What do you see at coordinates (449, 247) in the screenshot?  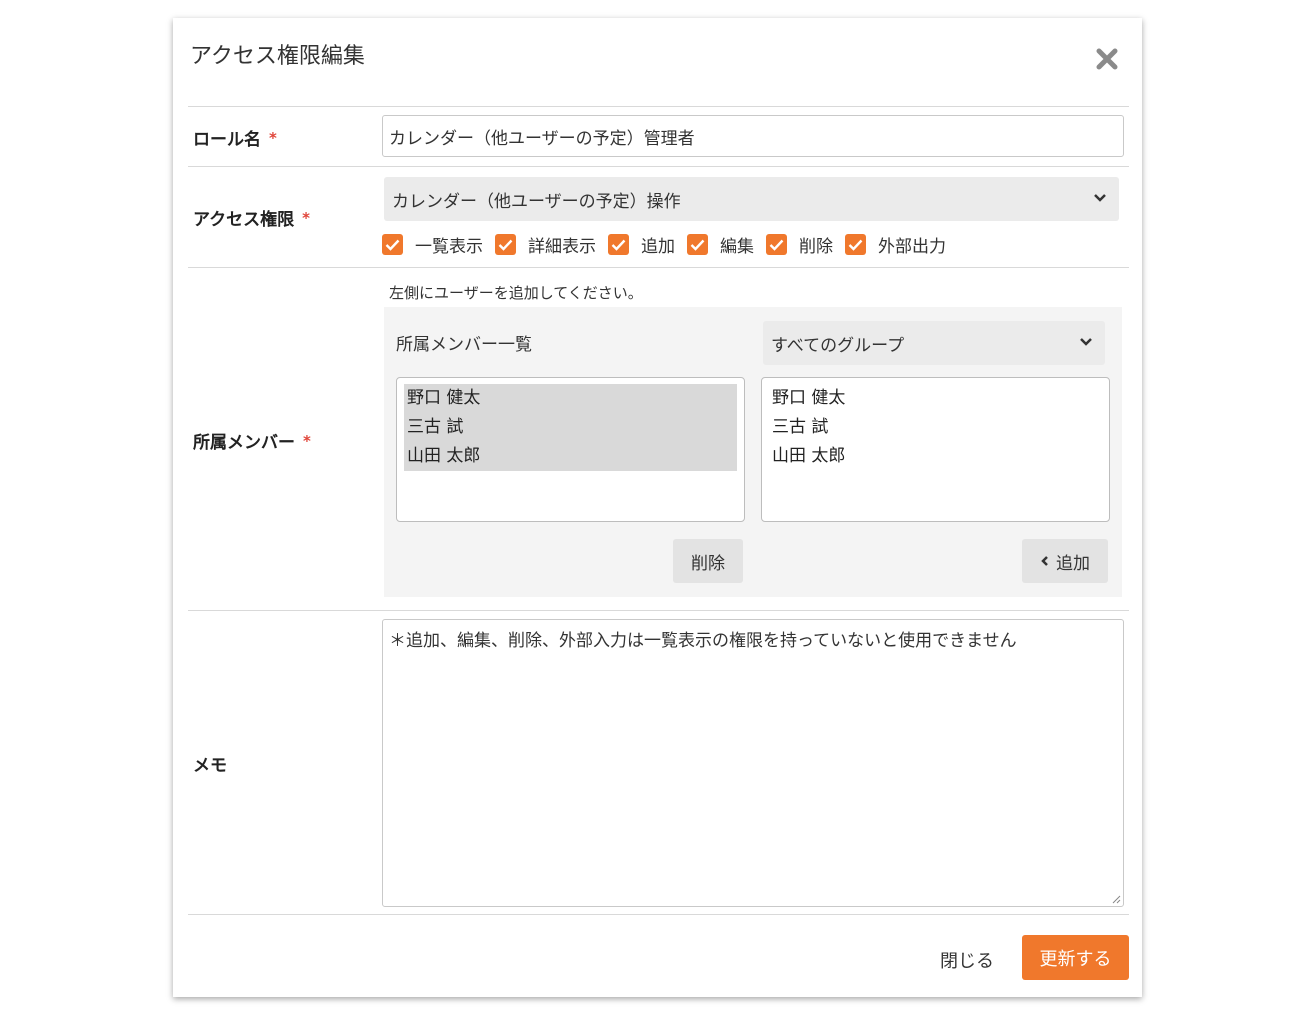 I see `permission-check-label: 一覧表示` at bounding box center [449, 247].